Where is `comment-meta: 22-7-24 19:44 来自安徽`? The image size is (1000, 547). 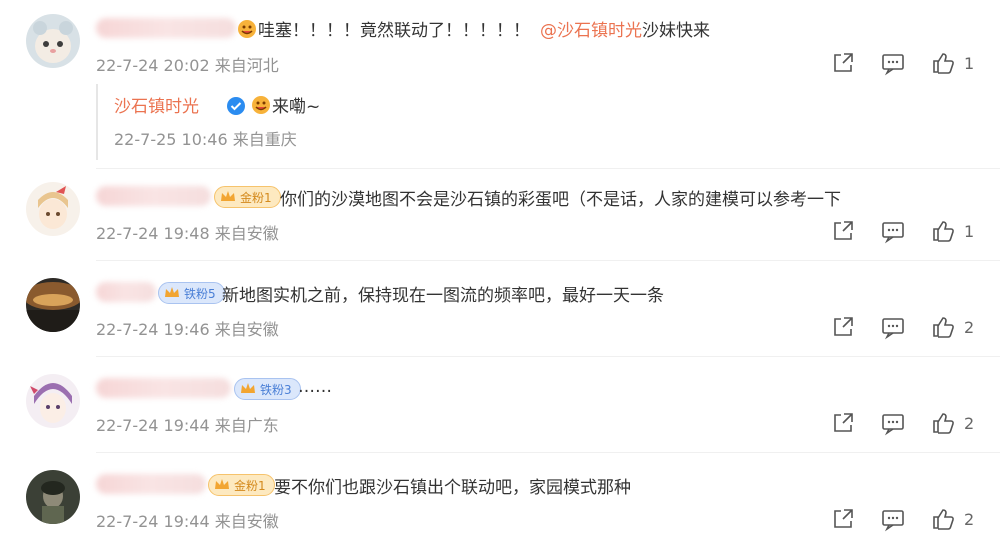 comment-meta: 22-7-24 19:44 来自安徽 is located at coordinates (187, 521).